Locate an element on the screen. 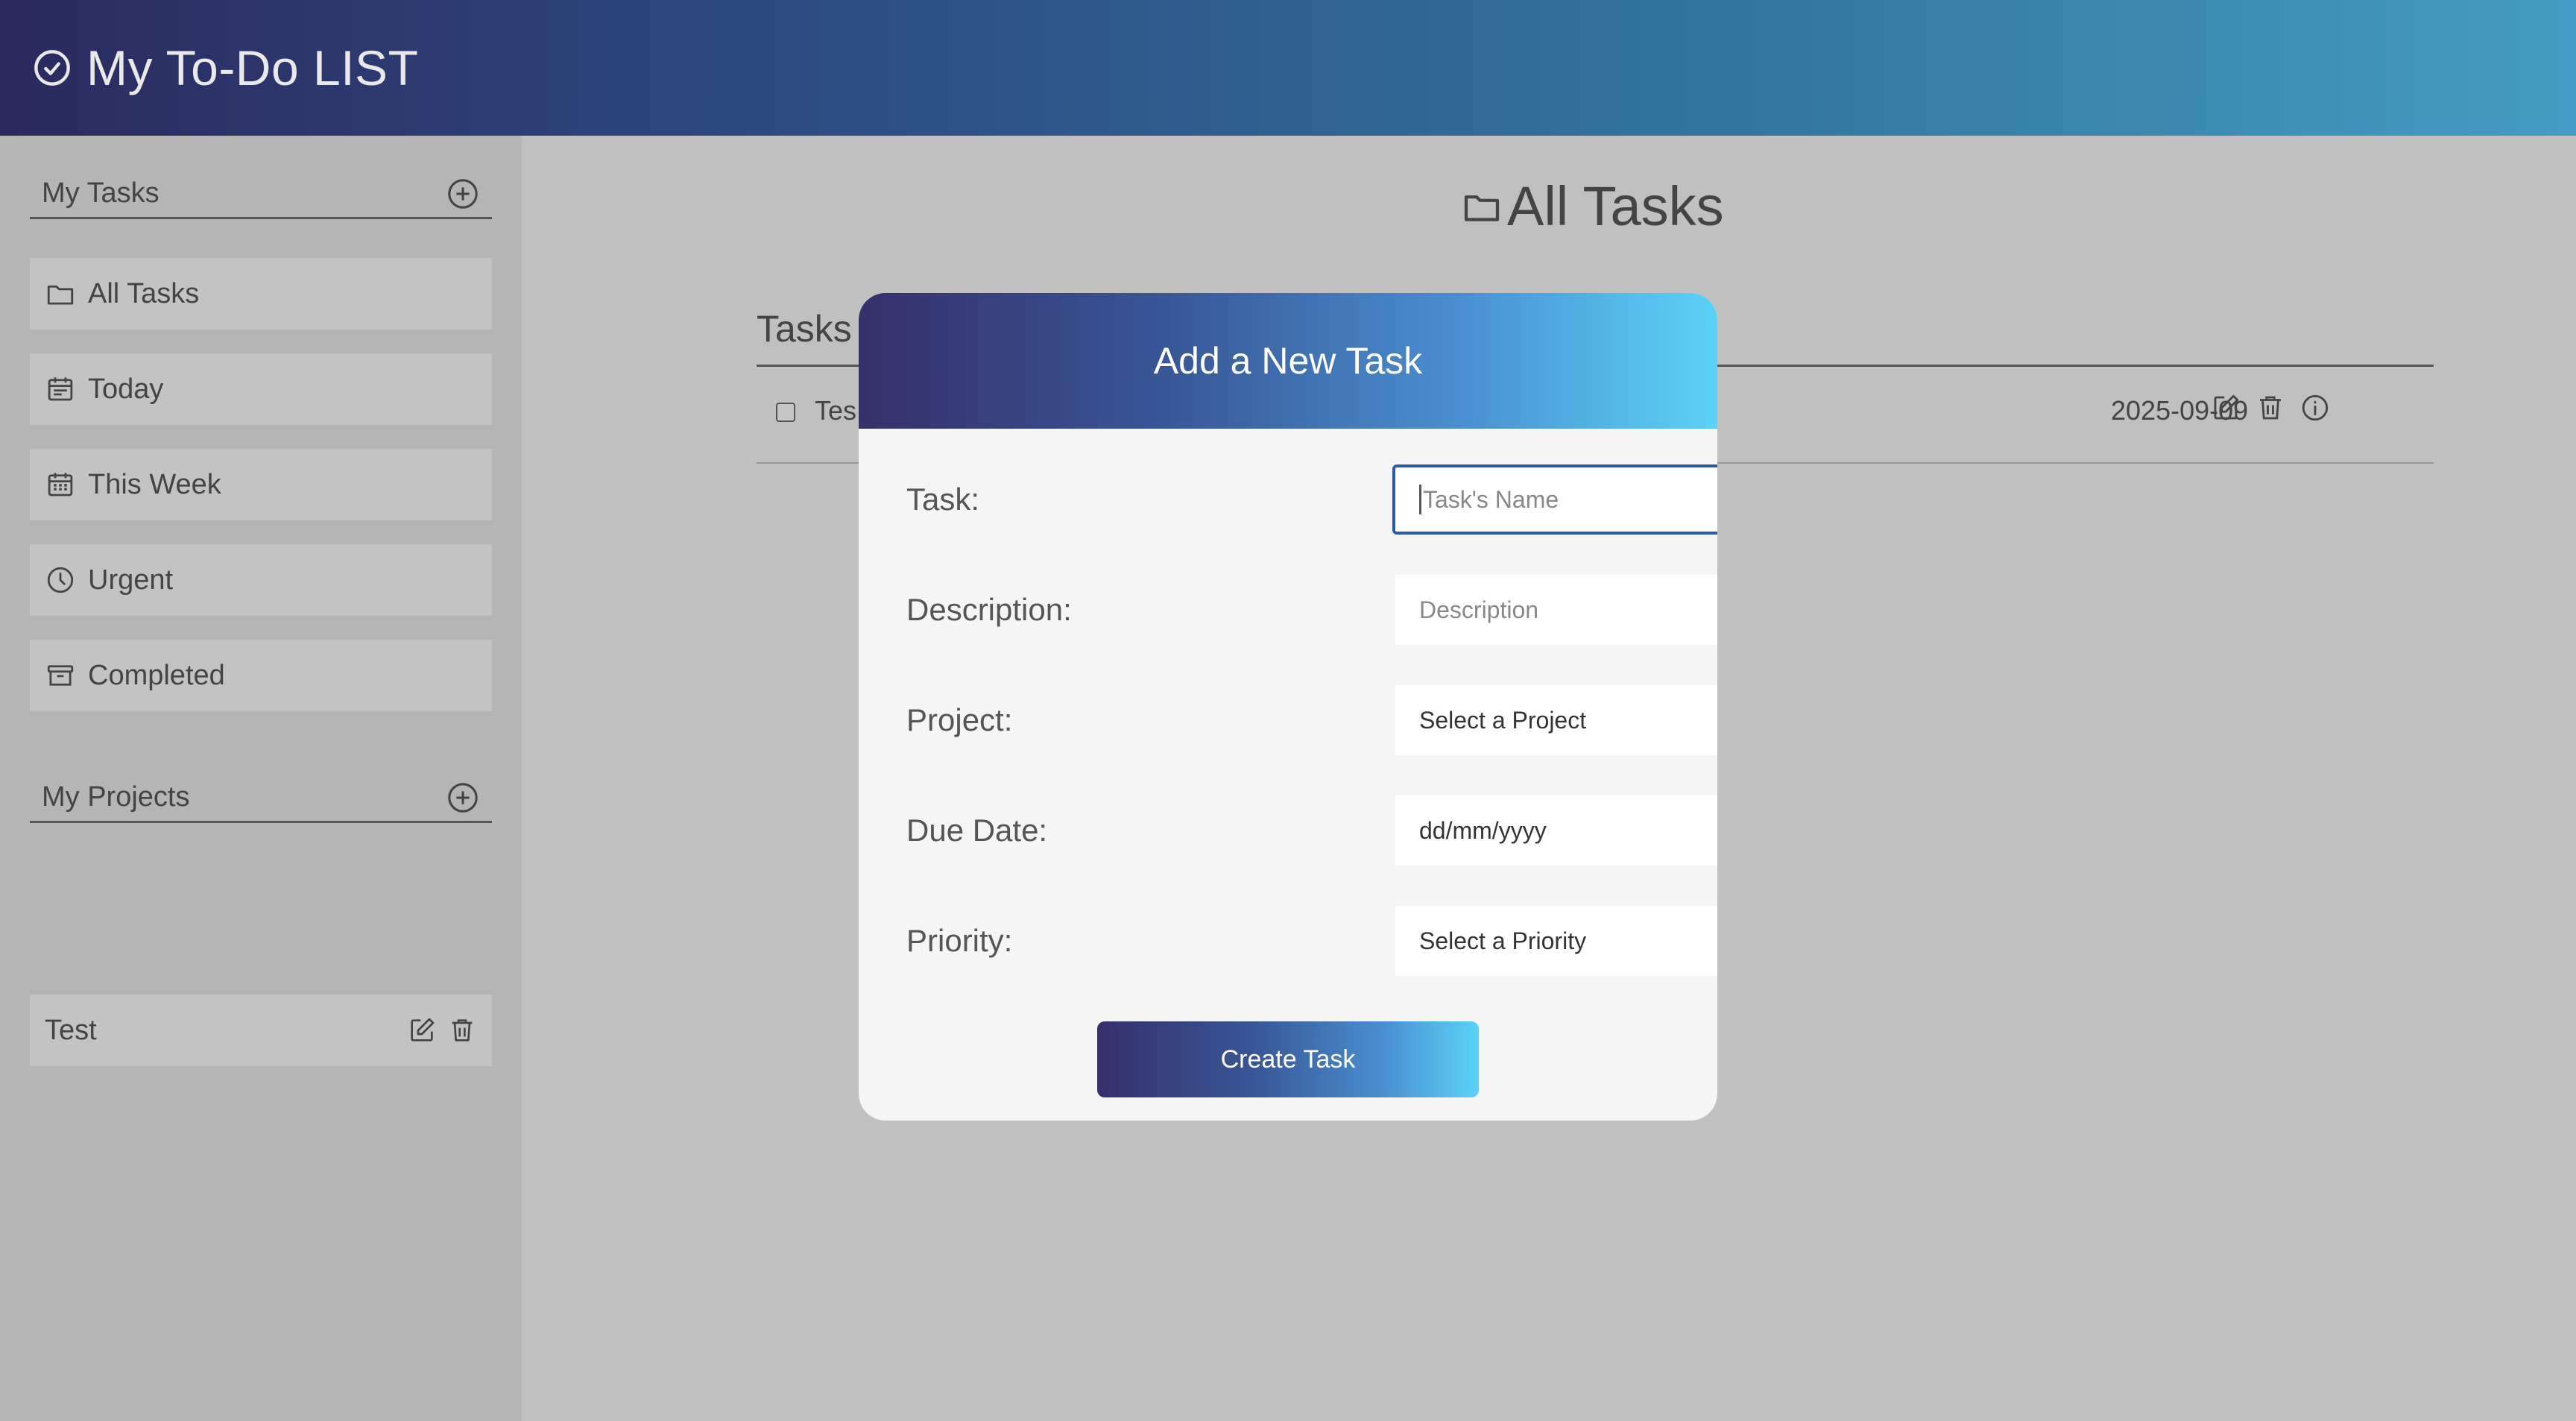  calendar-week-icon is located at coordinates (60, 485).